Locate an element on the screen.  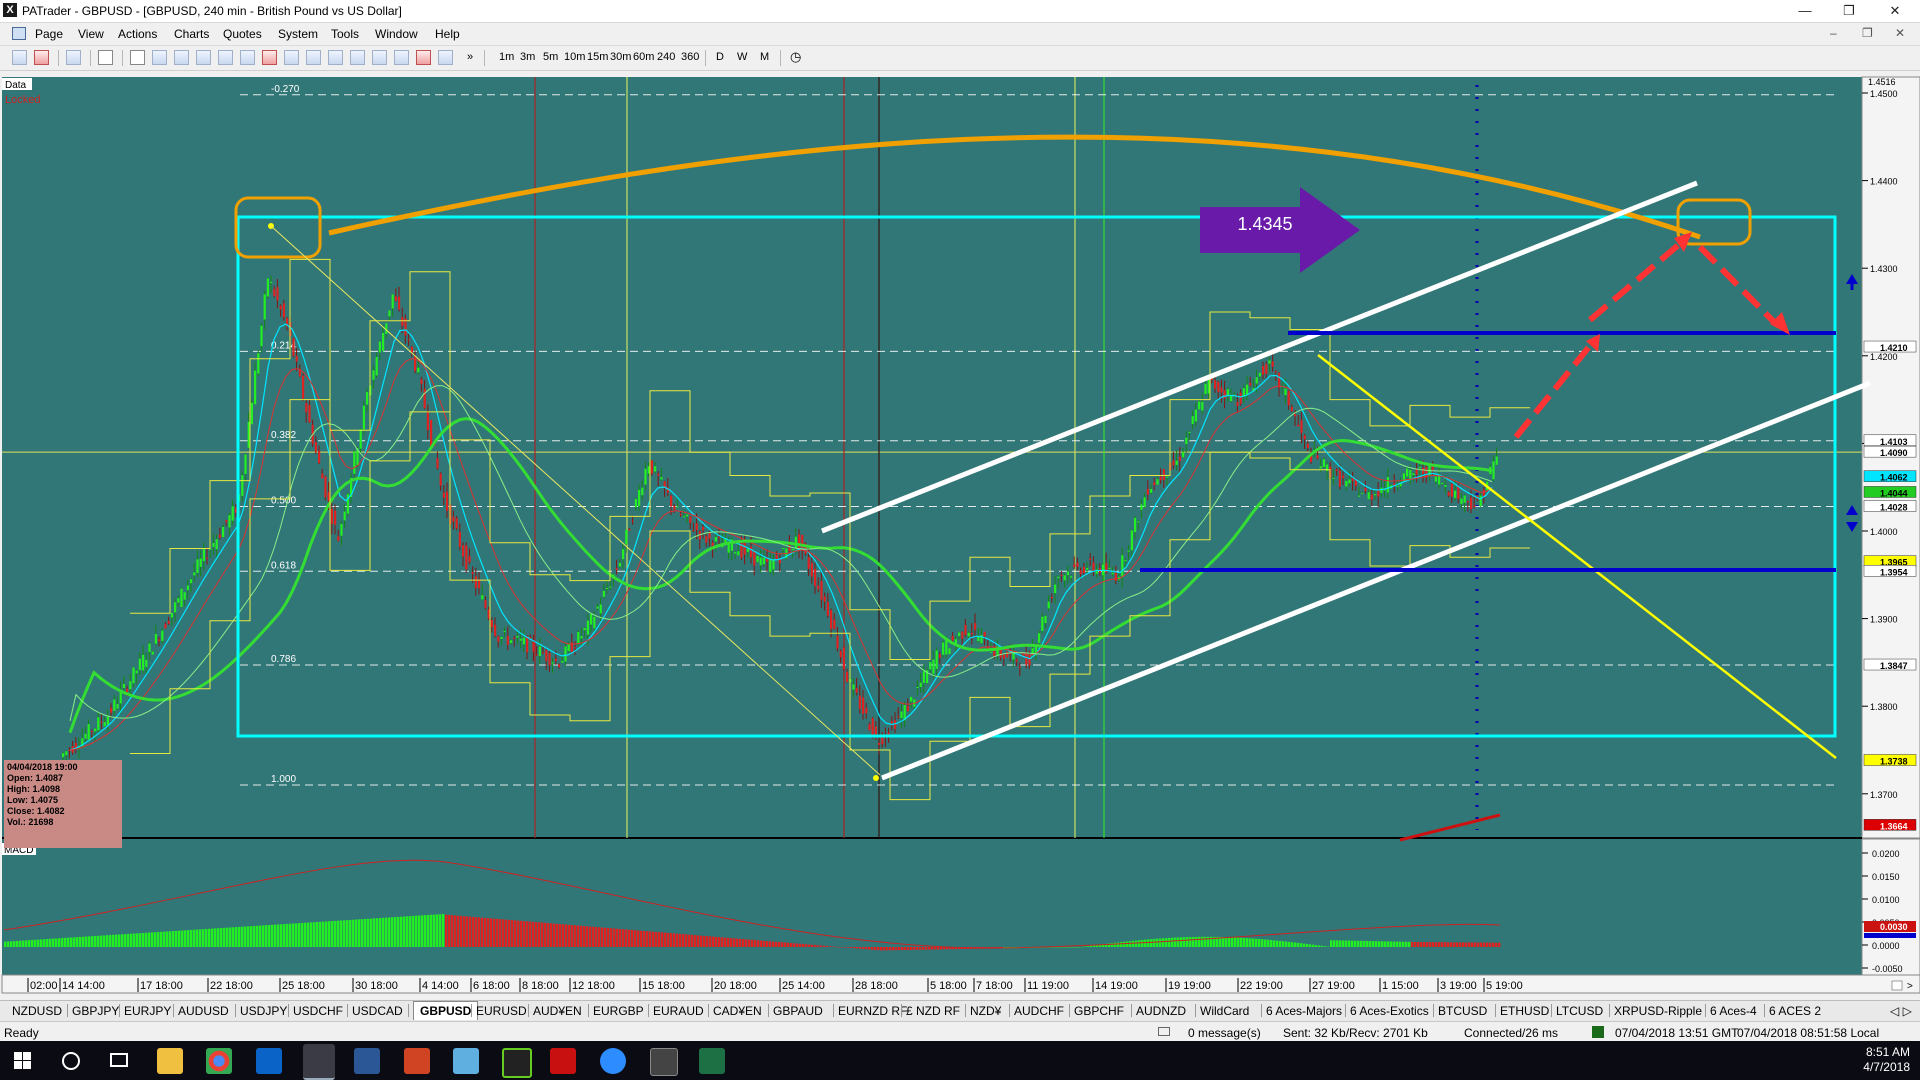
period-daily: D is located at coordinates (720, 57).